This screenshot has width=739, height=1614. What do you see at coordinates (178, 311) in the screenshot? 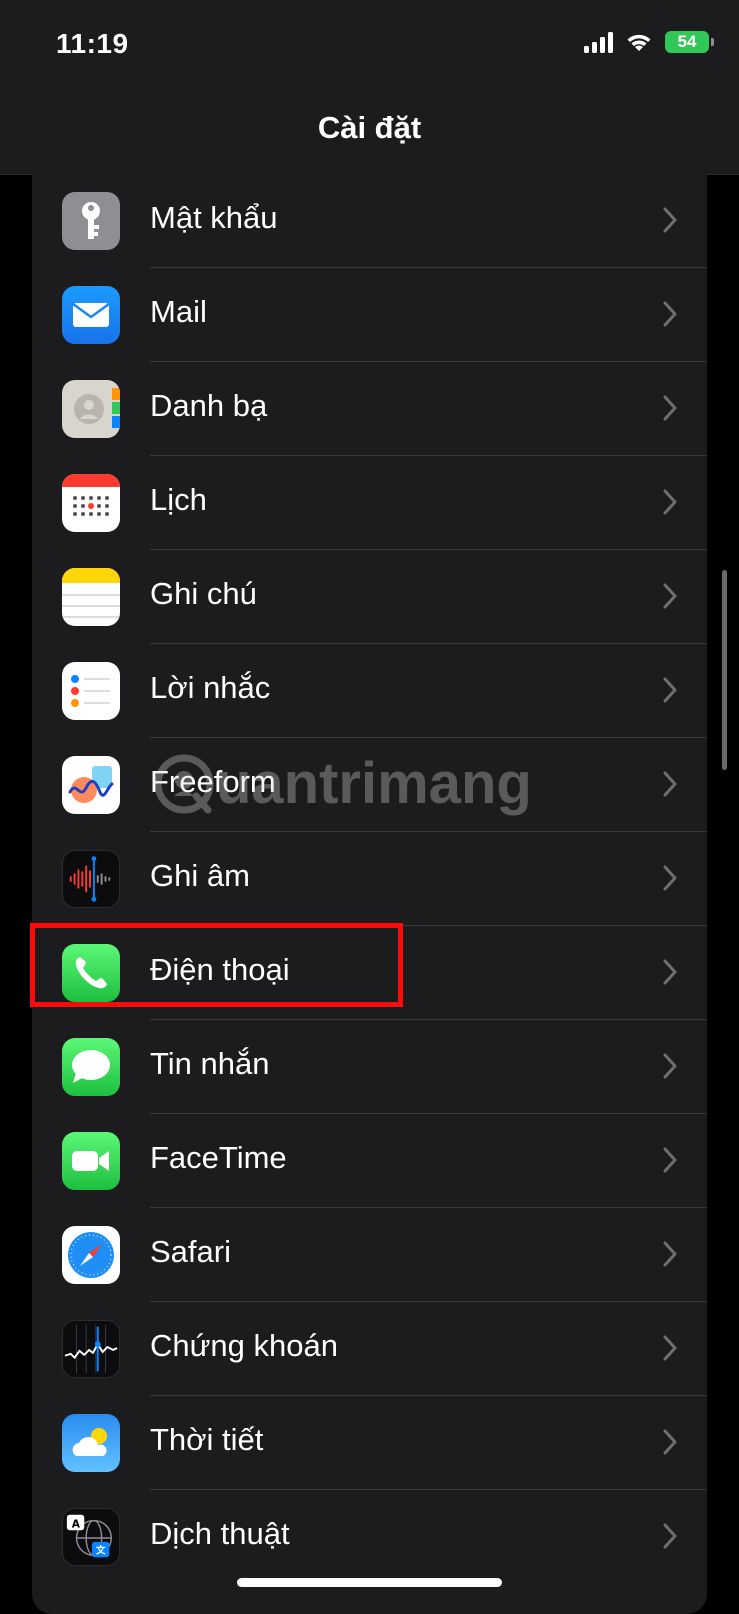
I see `settings-row-label: Mail` at bounding box center [178, 311].